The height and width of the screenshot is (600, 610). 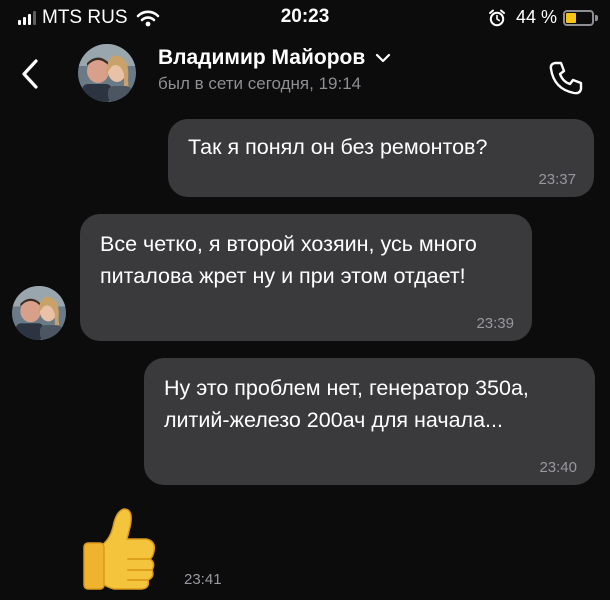 I want to click on back-chevron-icon, so click(x=31, y=74).